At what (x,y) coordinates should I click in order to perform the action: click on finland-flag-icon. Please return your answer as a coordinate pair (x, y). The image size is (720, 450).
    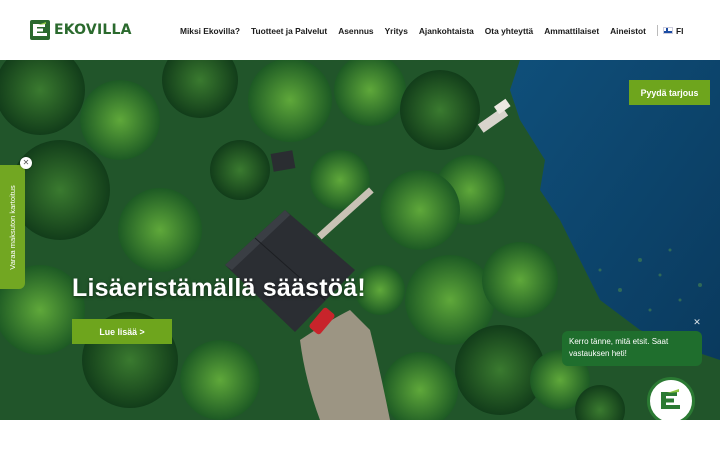
    Looking at the image, I should click on (667, 30).